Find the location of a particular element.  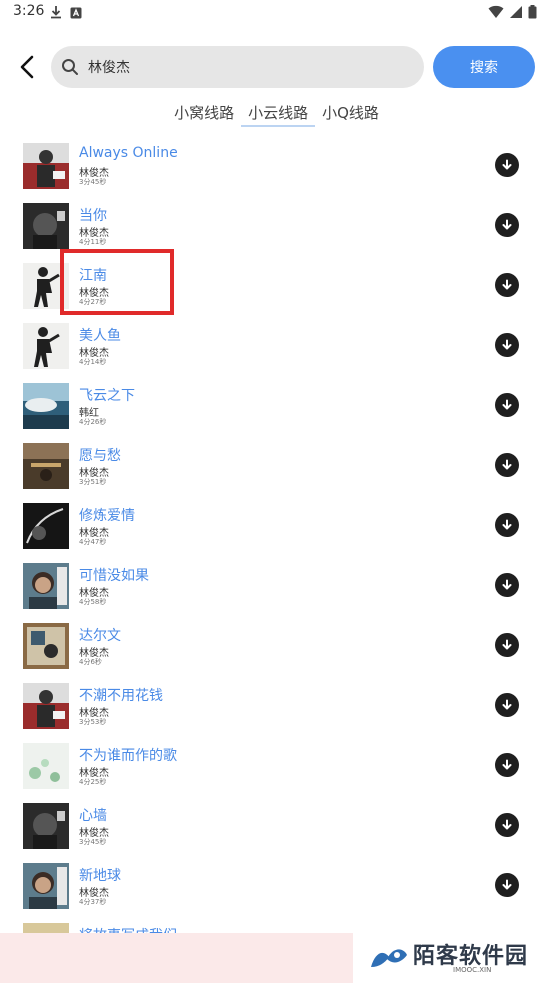

song-duration: 3分51秒 is located at coordinates (93, 482).